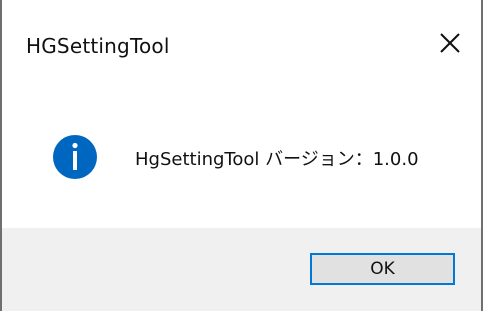  What do you see at coordinates (98, 46) in the screenshot?
I see `window-title: HGSettingTool` at bounding box center [98, 46].